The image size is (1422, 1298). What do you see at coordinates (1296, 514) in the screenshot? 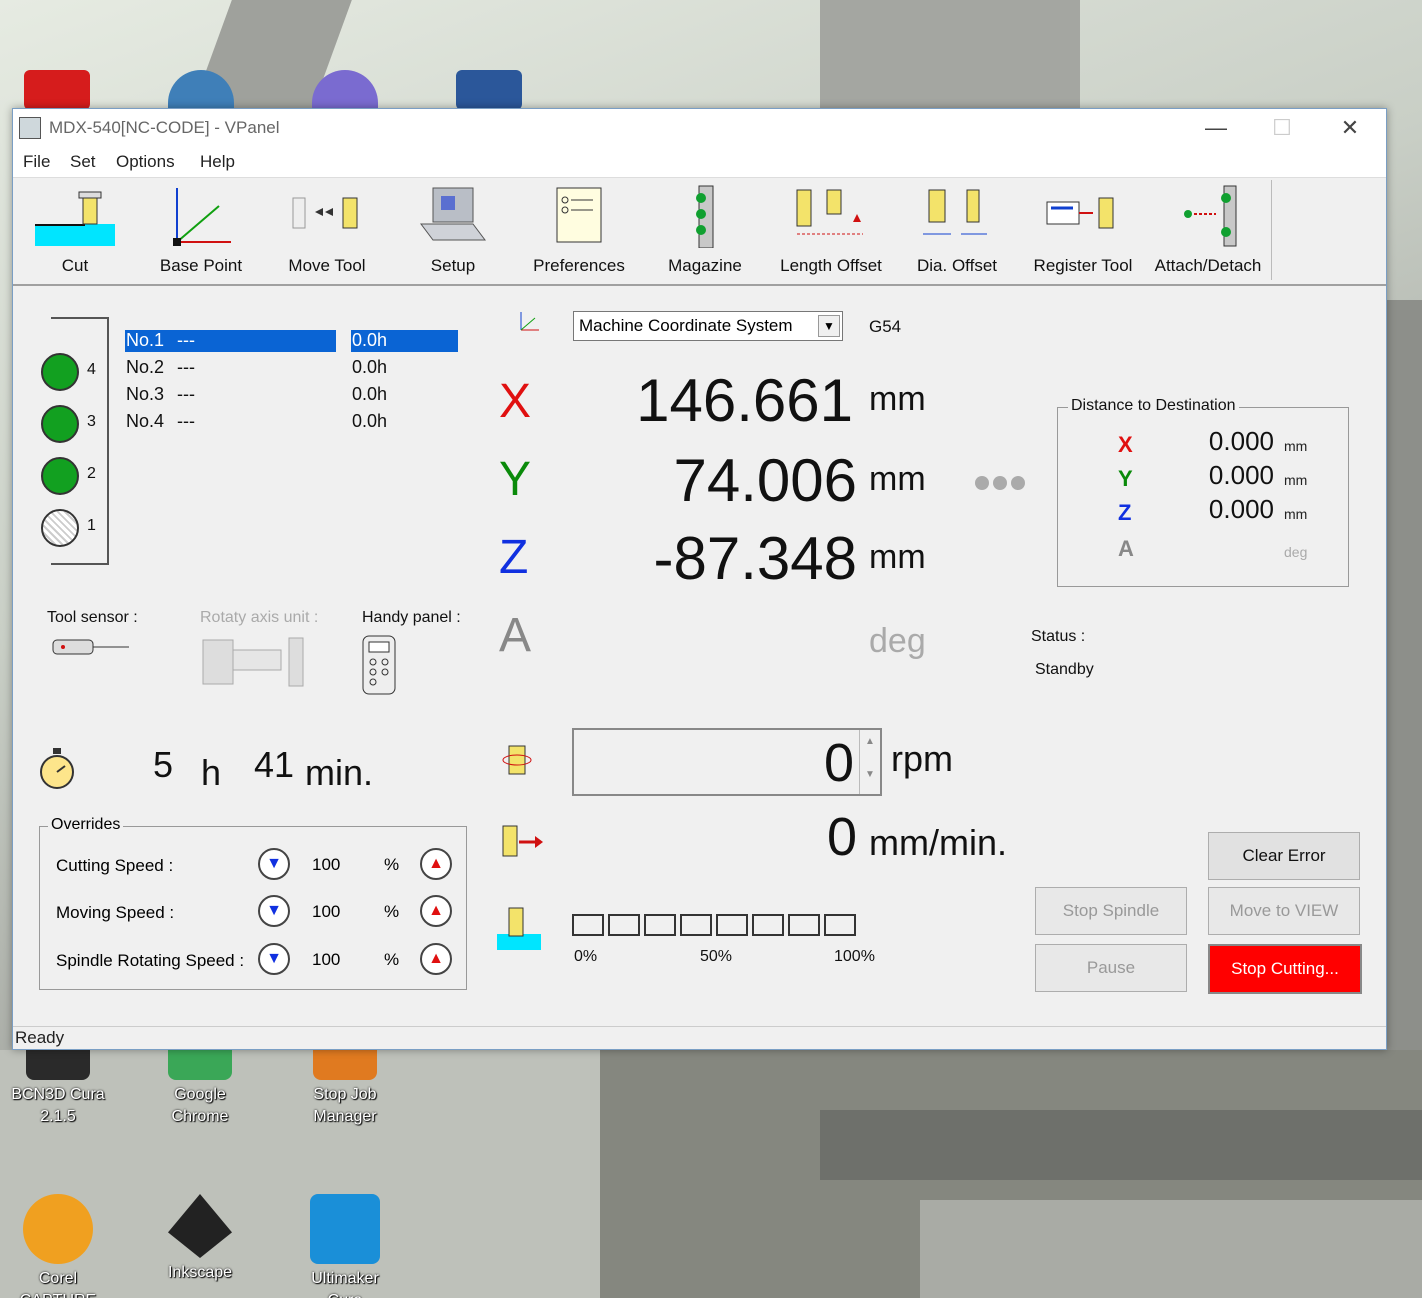
I see `dest-z-unit: mm` at bounding box center [1296, 514].